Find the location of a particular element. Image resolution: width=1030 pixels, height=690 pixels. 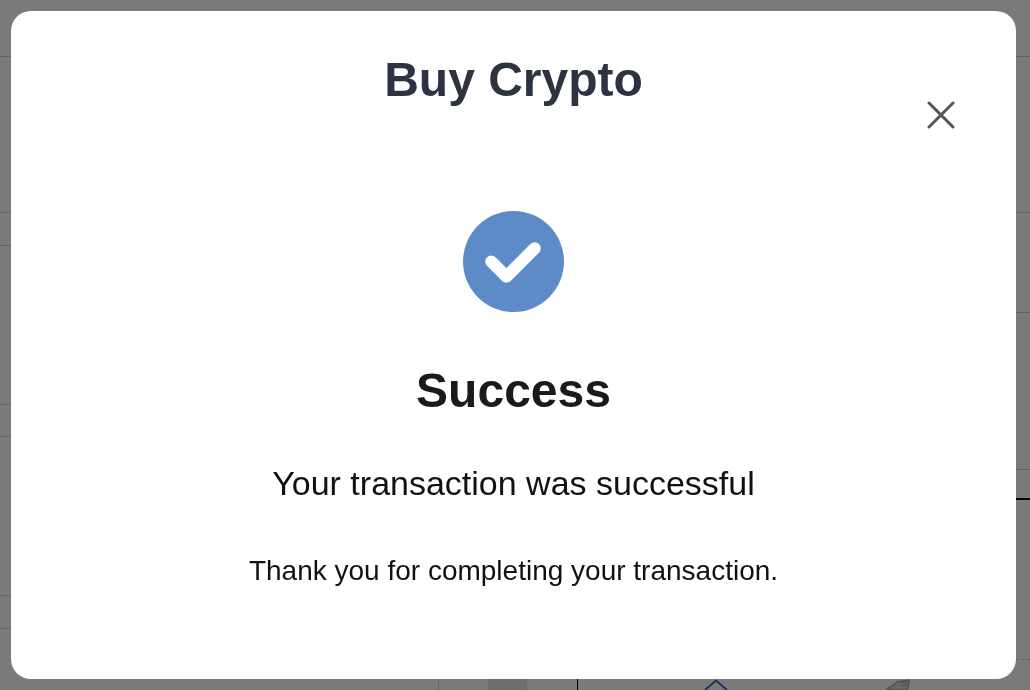

dialog-title: Buy Crypto is located at coordinates (513, 80).